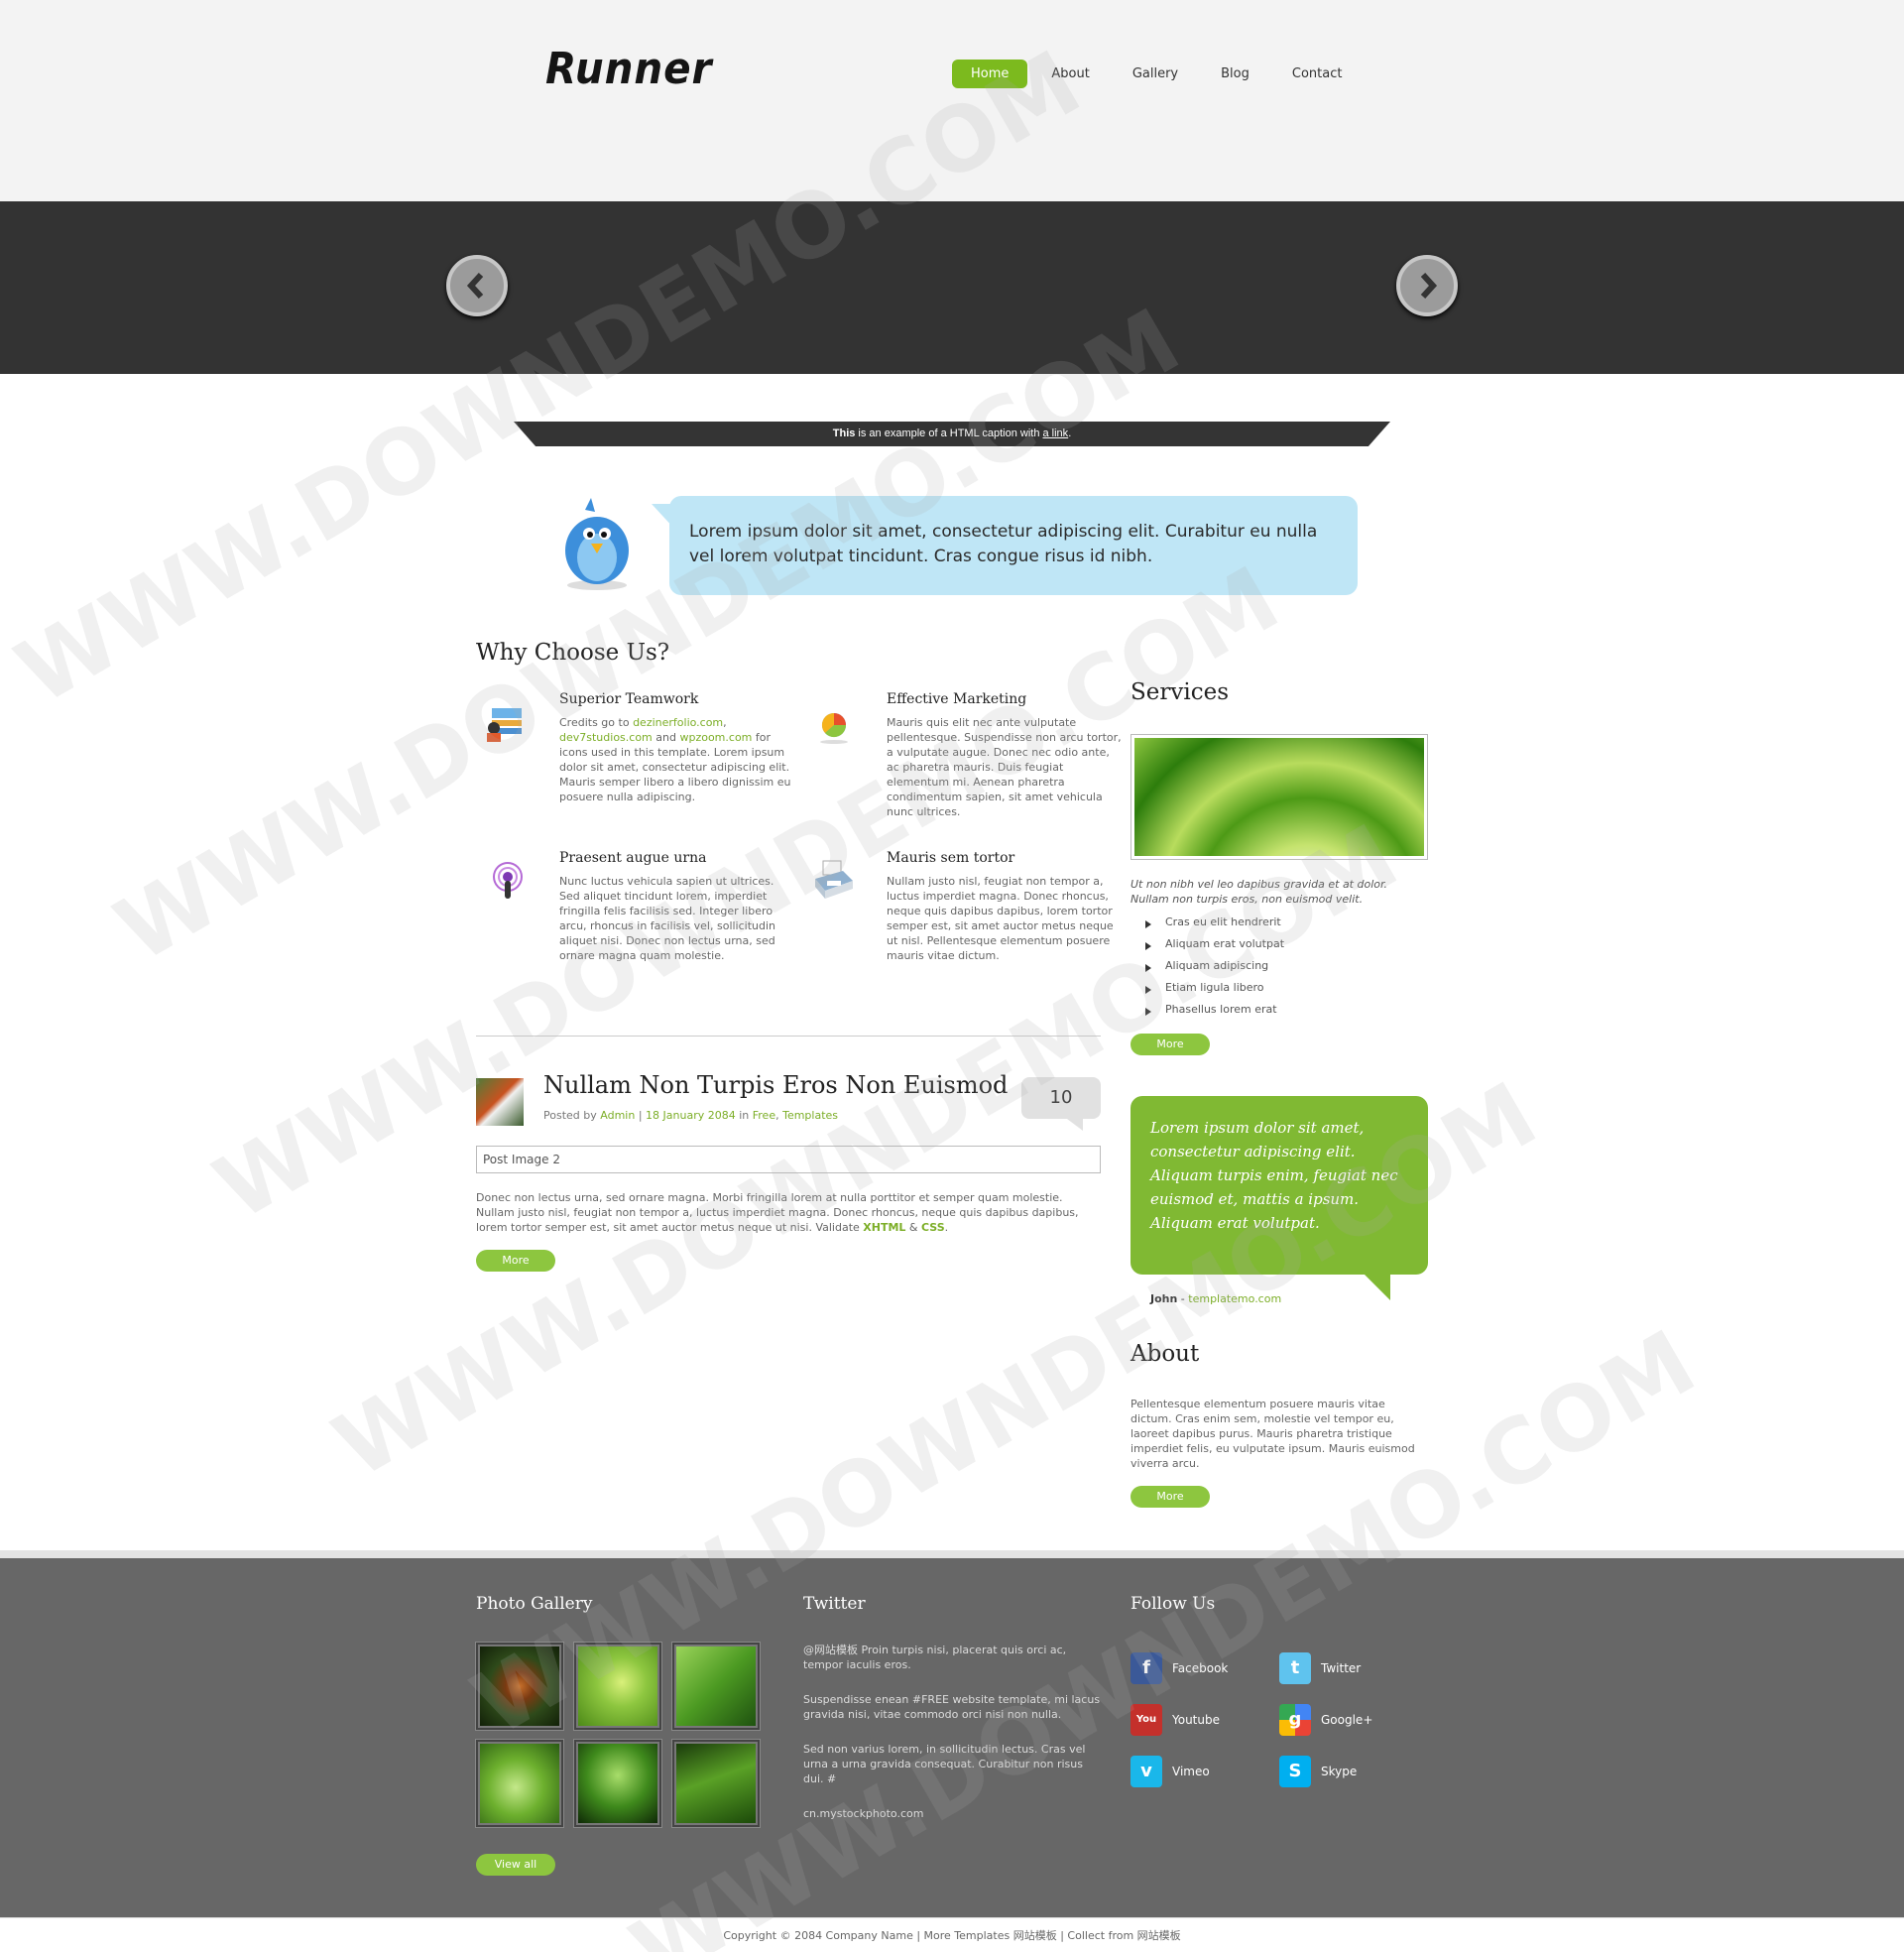 Image resolution: width=1904 pixels, height=1952 pixels. Describe the element at coordinates (1146, 1771) in the screenshot. I see `vimeo-icon: v` at that location.